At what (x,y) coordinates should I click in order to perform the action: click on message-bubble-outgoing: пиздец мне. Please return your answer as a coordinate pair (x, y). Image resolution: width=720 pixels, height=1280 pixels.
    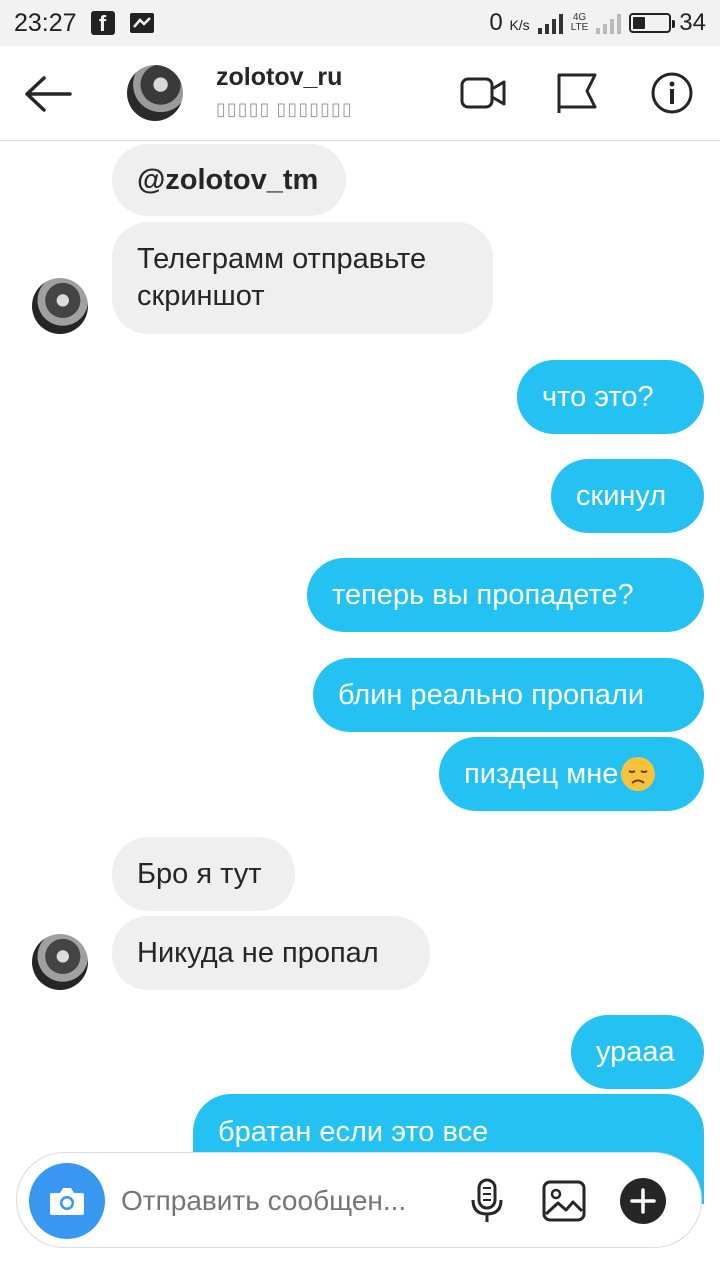
    Looking at the image, I should click on (571, 774).